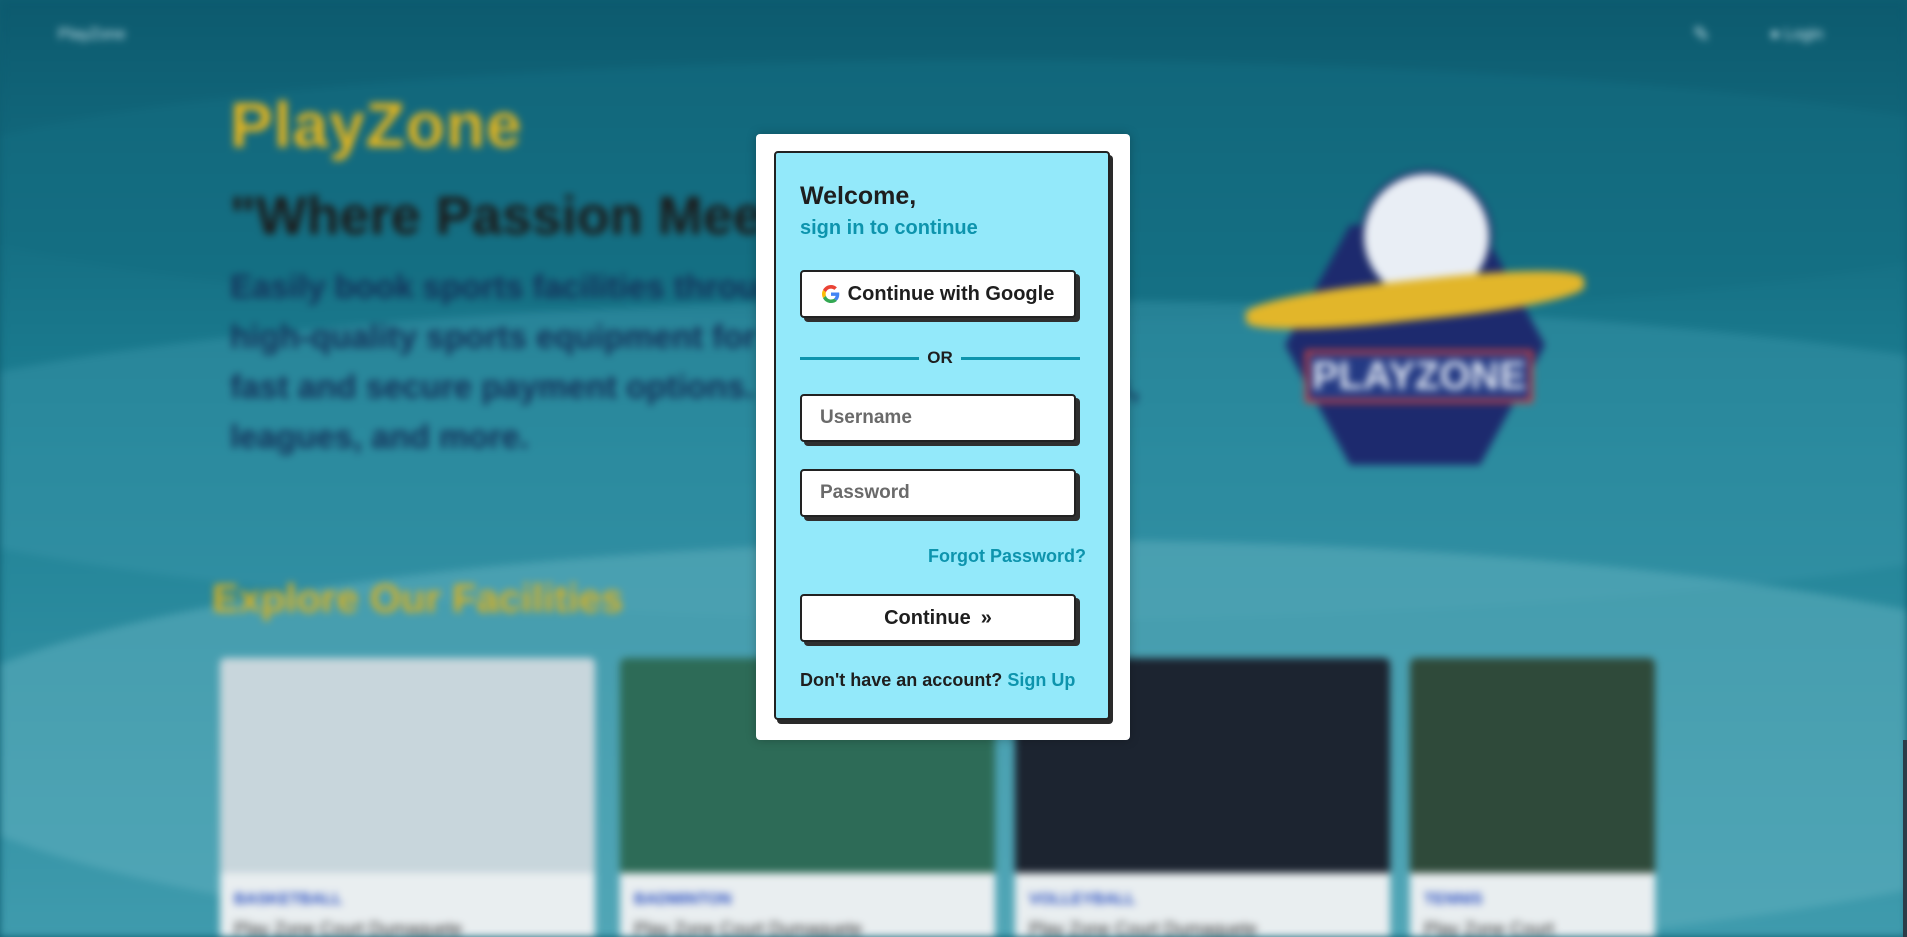  I want to click on password-input, so click(938, 493).